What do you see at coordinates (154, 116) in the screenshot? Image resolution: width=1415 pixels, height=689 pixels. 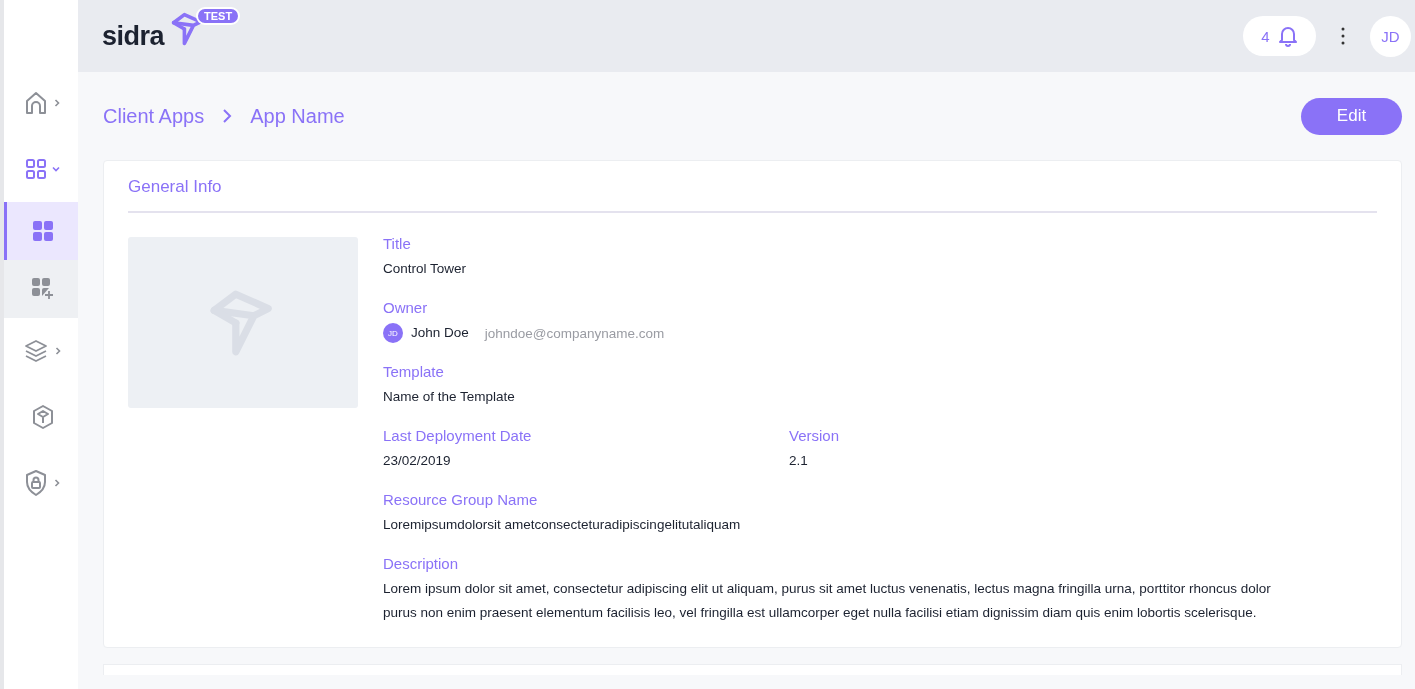 I see `breadcrumb-link: Client Apps` at bounding box center [154, 116].